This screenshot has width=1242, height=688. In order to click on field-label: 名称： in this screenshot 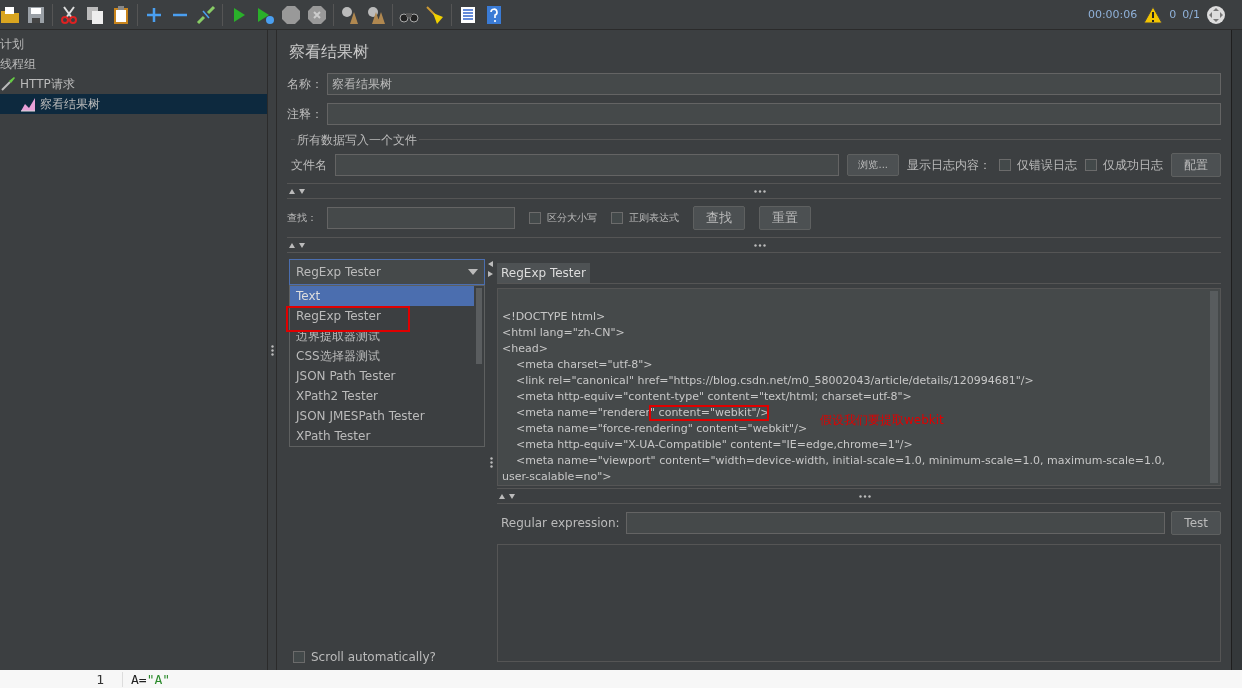, I will do `click(305, 84)`.